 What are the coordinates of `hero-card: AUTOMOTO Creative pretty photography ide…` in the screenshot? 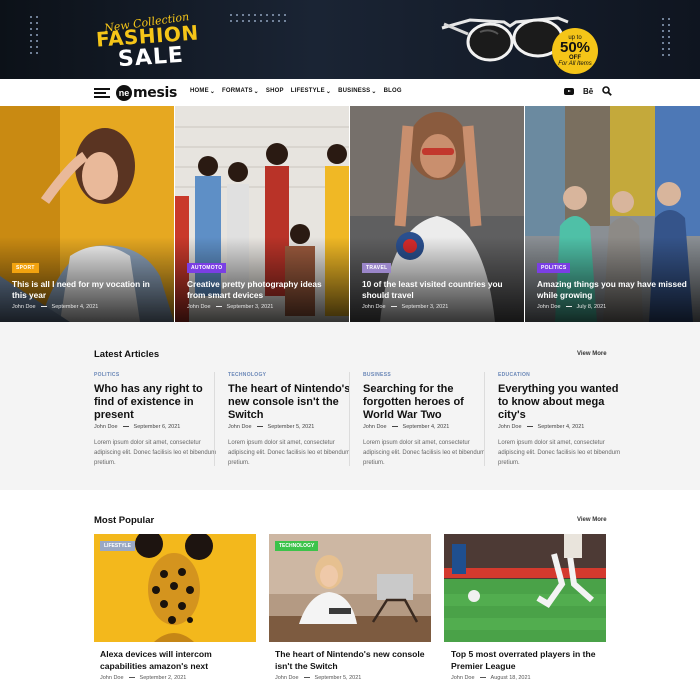 It's located at (262, 214).